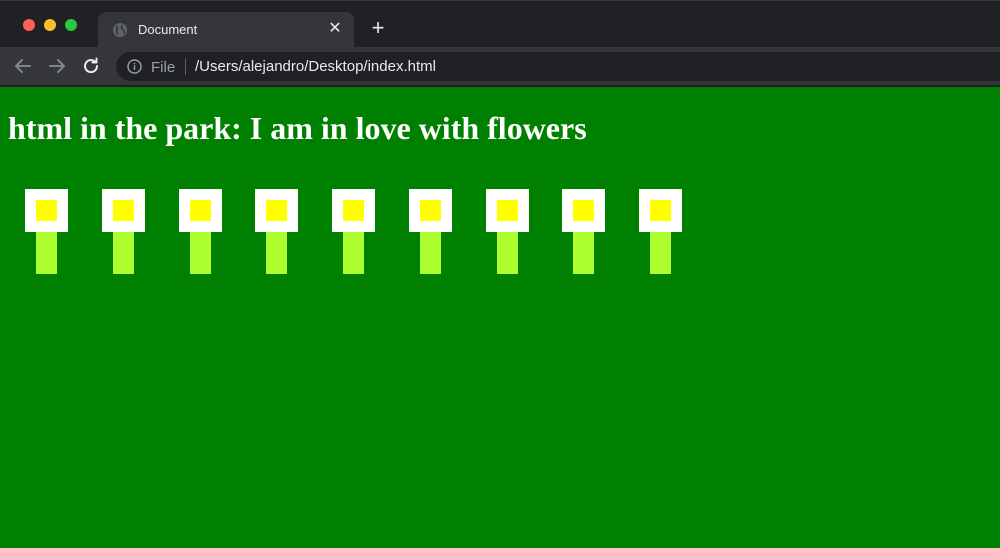  I want to click on forward-arrow-icon, so click(57, 66).